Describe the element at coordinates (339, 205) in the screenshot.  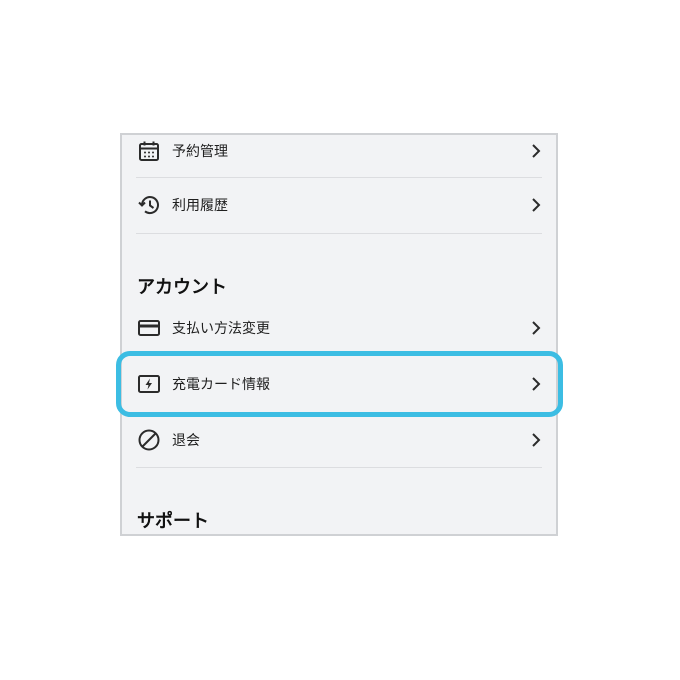
I see `menu-item-usage-history: 利用履歴` at that location.